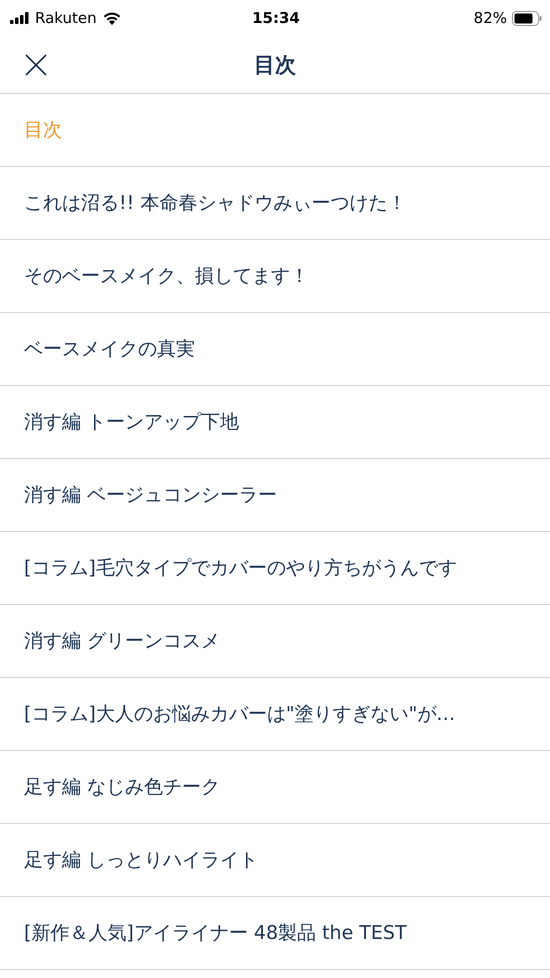 Image resolution: width=550 pixels, height=978 pixels. Describe the element at coordinates (122, 787) in the screenshot. I see `toc-item: 足す編 なじみ色チーク` at that location.